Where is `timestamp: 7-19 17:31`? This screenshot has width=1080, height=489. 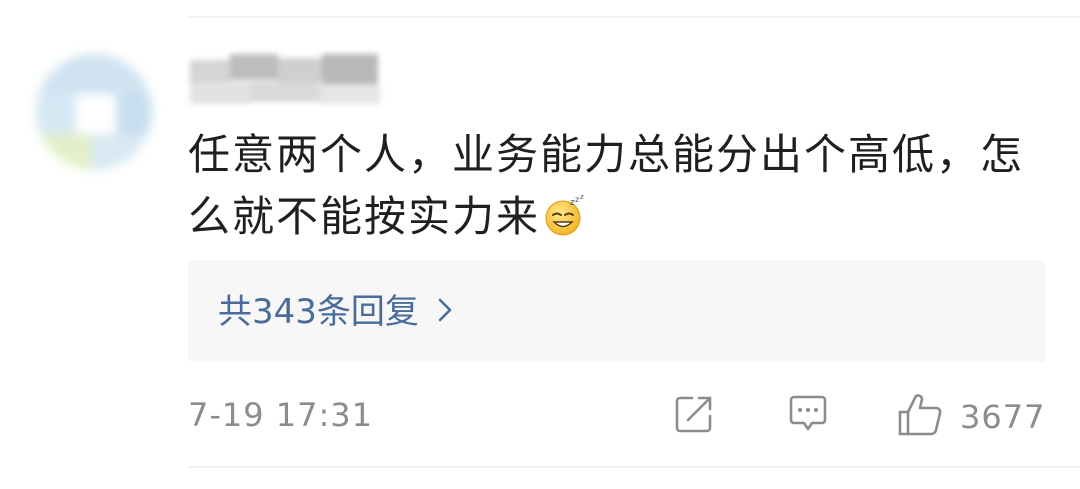
timestamp: 7-19 17:31 is located at coordinates (281, 415).